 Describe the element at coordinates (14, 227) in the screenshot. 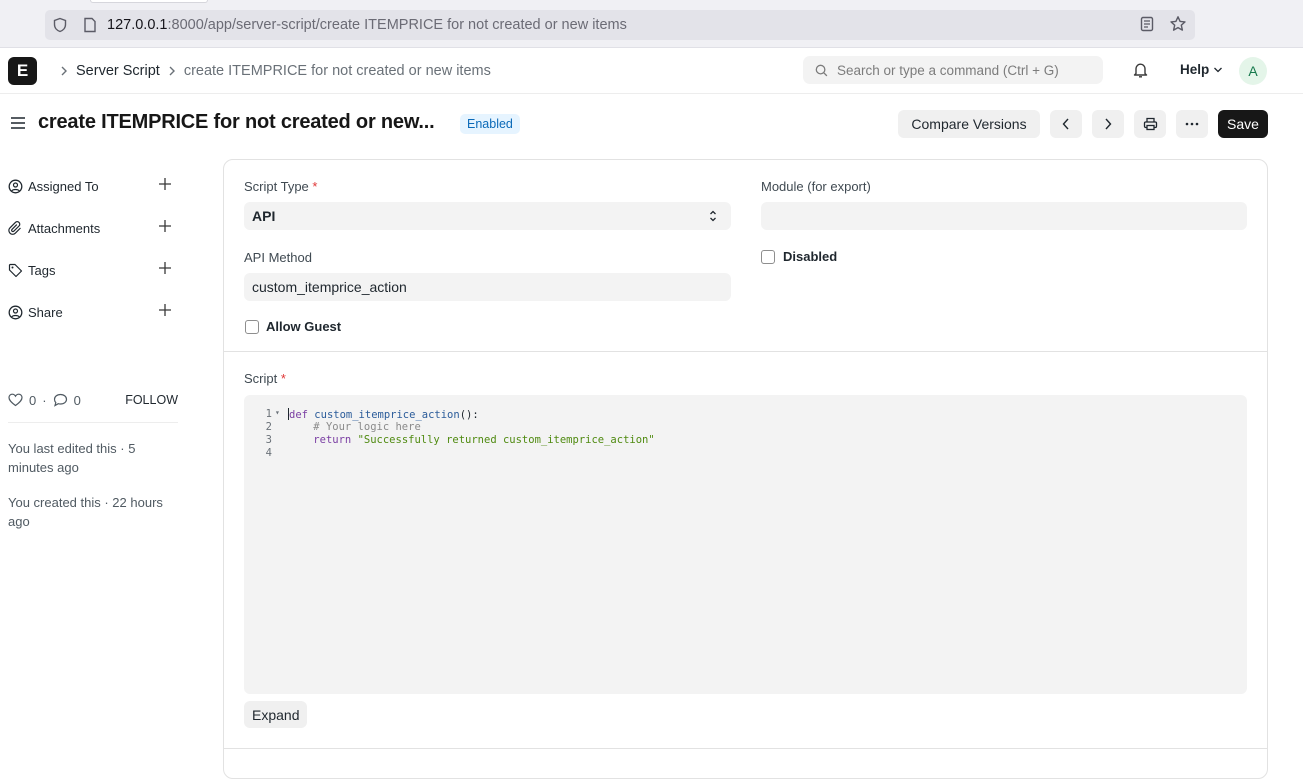

I see `paperclip-icon` at that location.